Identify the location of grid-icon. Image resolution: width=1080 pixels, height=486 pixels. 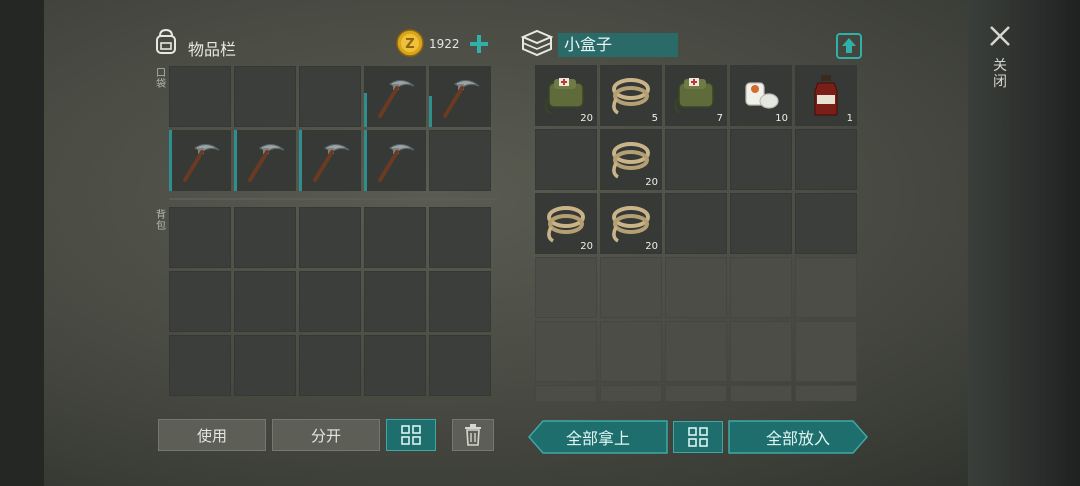
(698, 437).